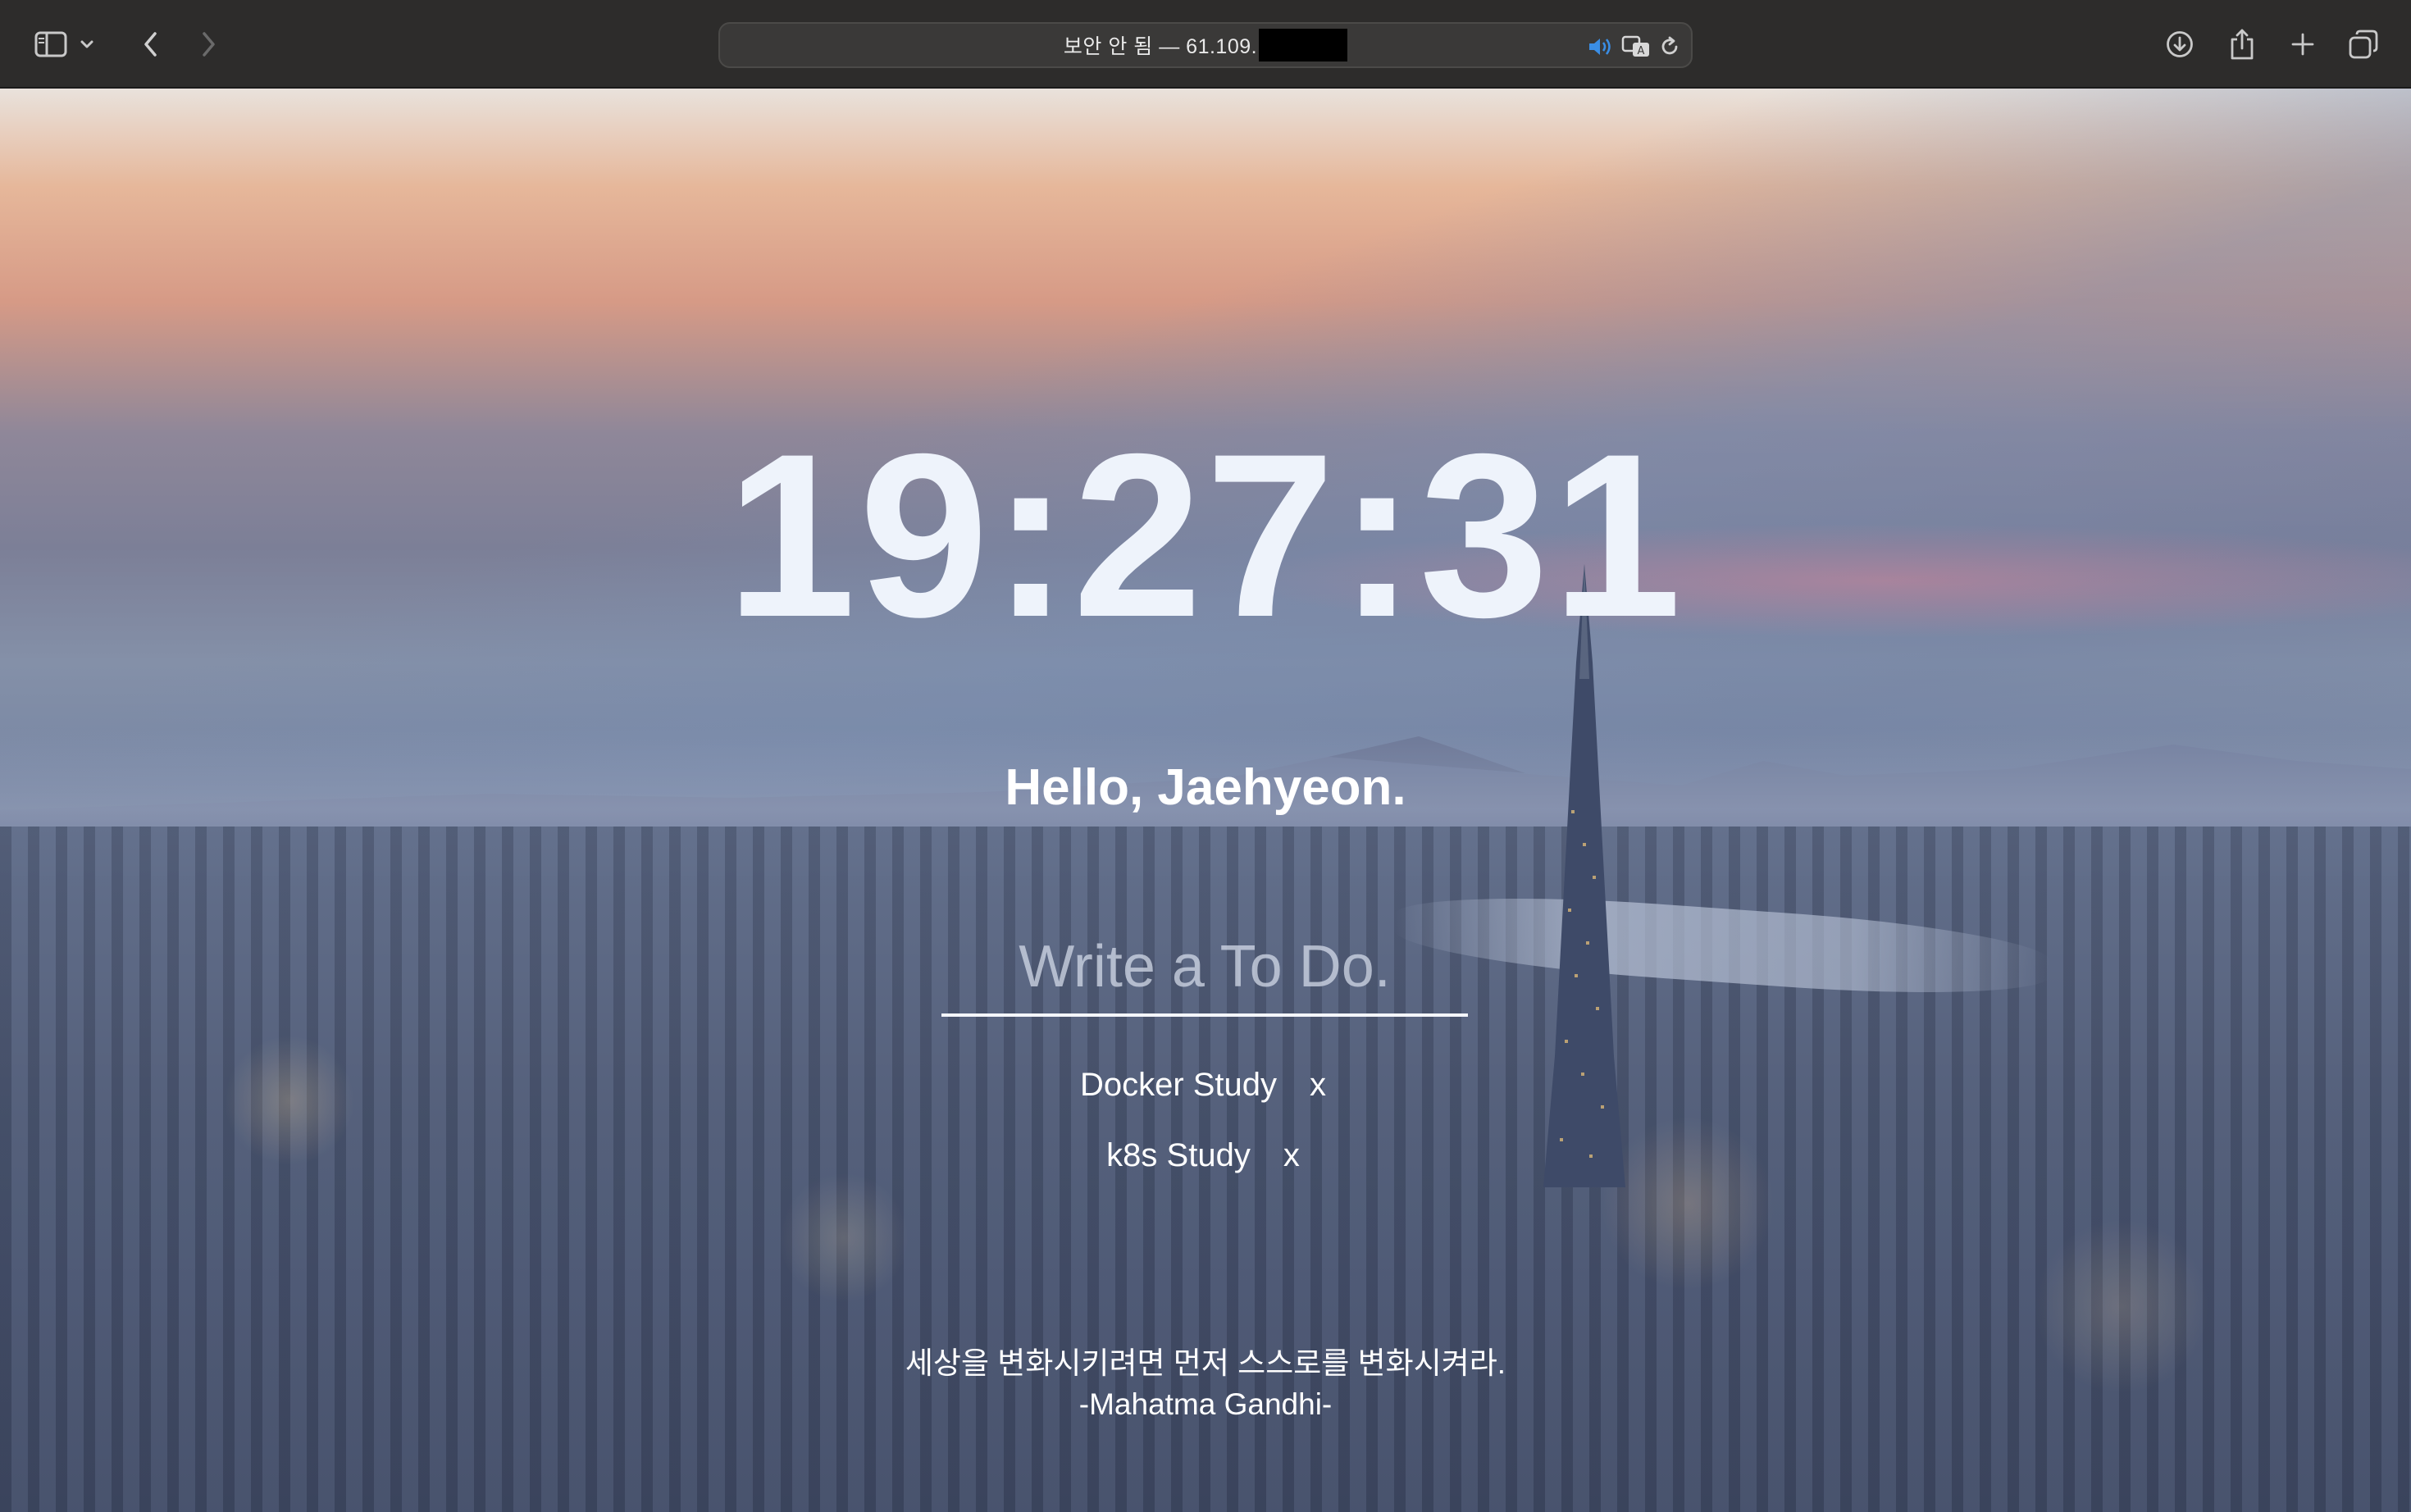  I want to click on todo-item: k8s Study x, so click(1205, 1155).